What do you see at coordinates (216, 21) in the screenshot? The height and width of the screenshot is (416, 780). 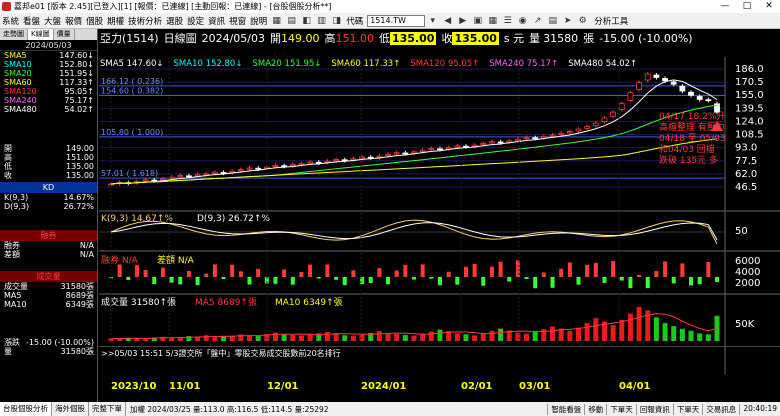 I see `menu-item-info: 資訊` at bounding box center [216, 21].